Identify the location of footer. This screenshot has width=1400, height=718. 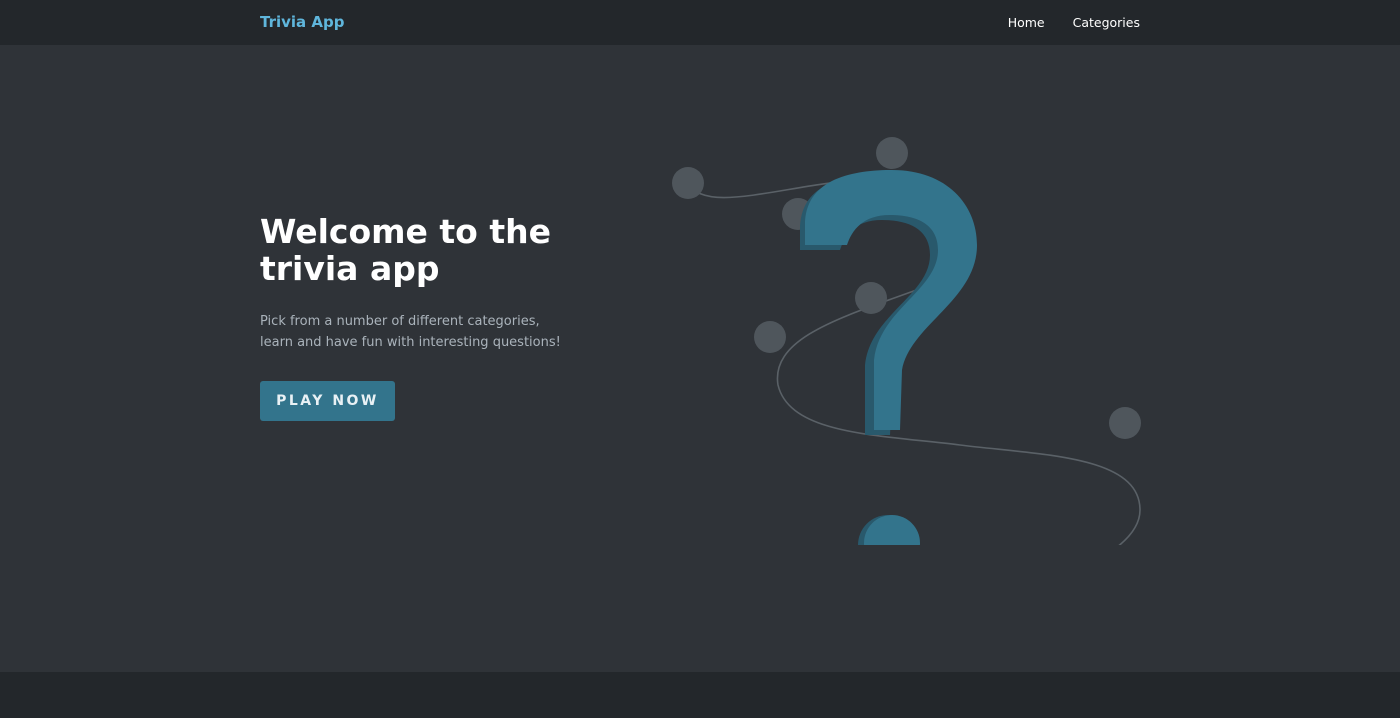
(700, 695).